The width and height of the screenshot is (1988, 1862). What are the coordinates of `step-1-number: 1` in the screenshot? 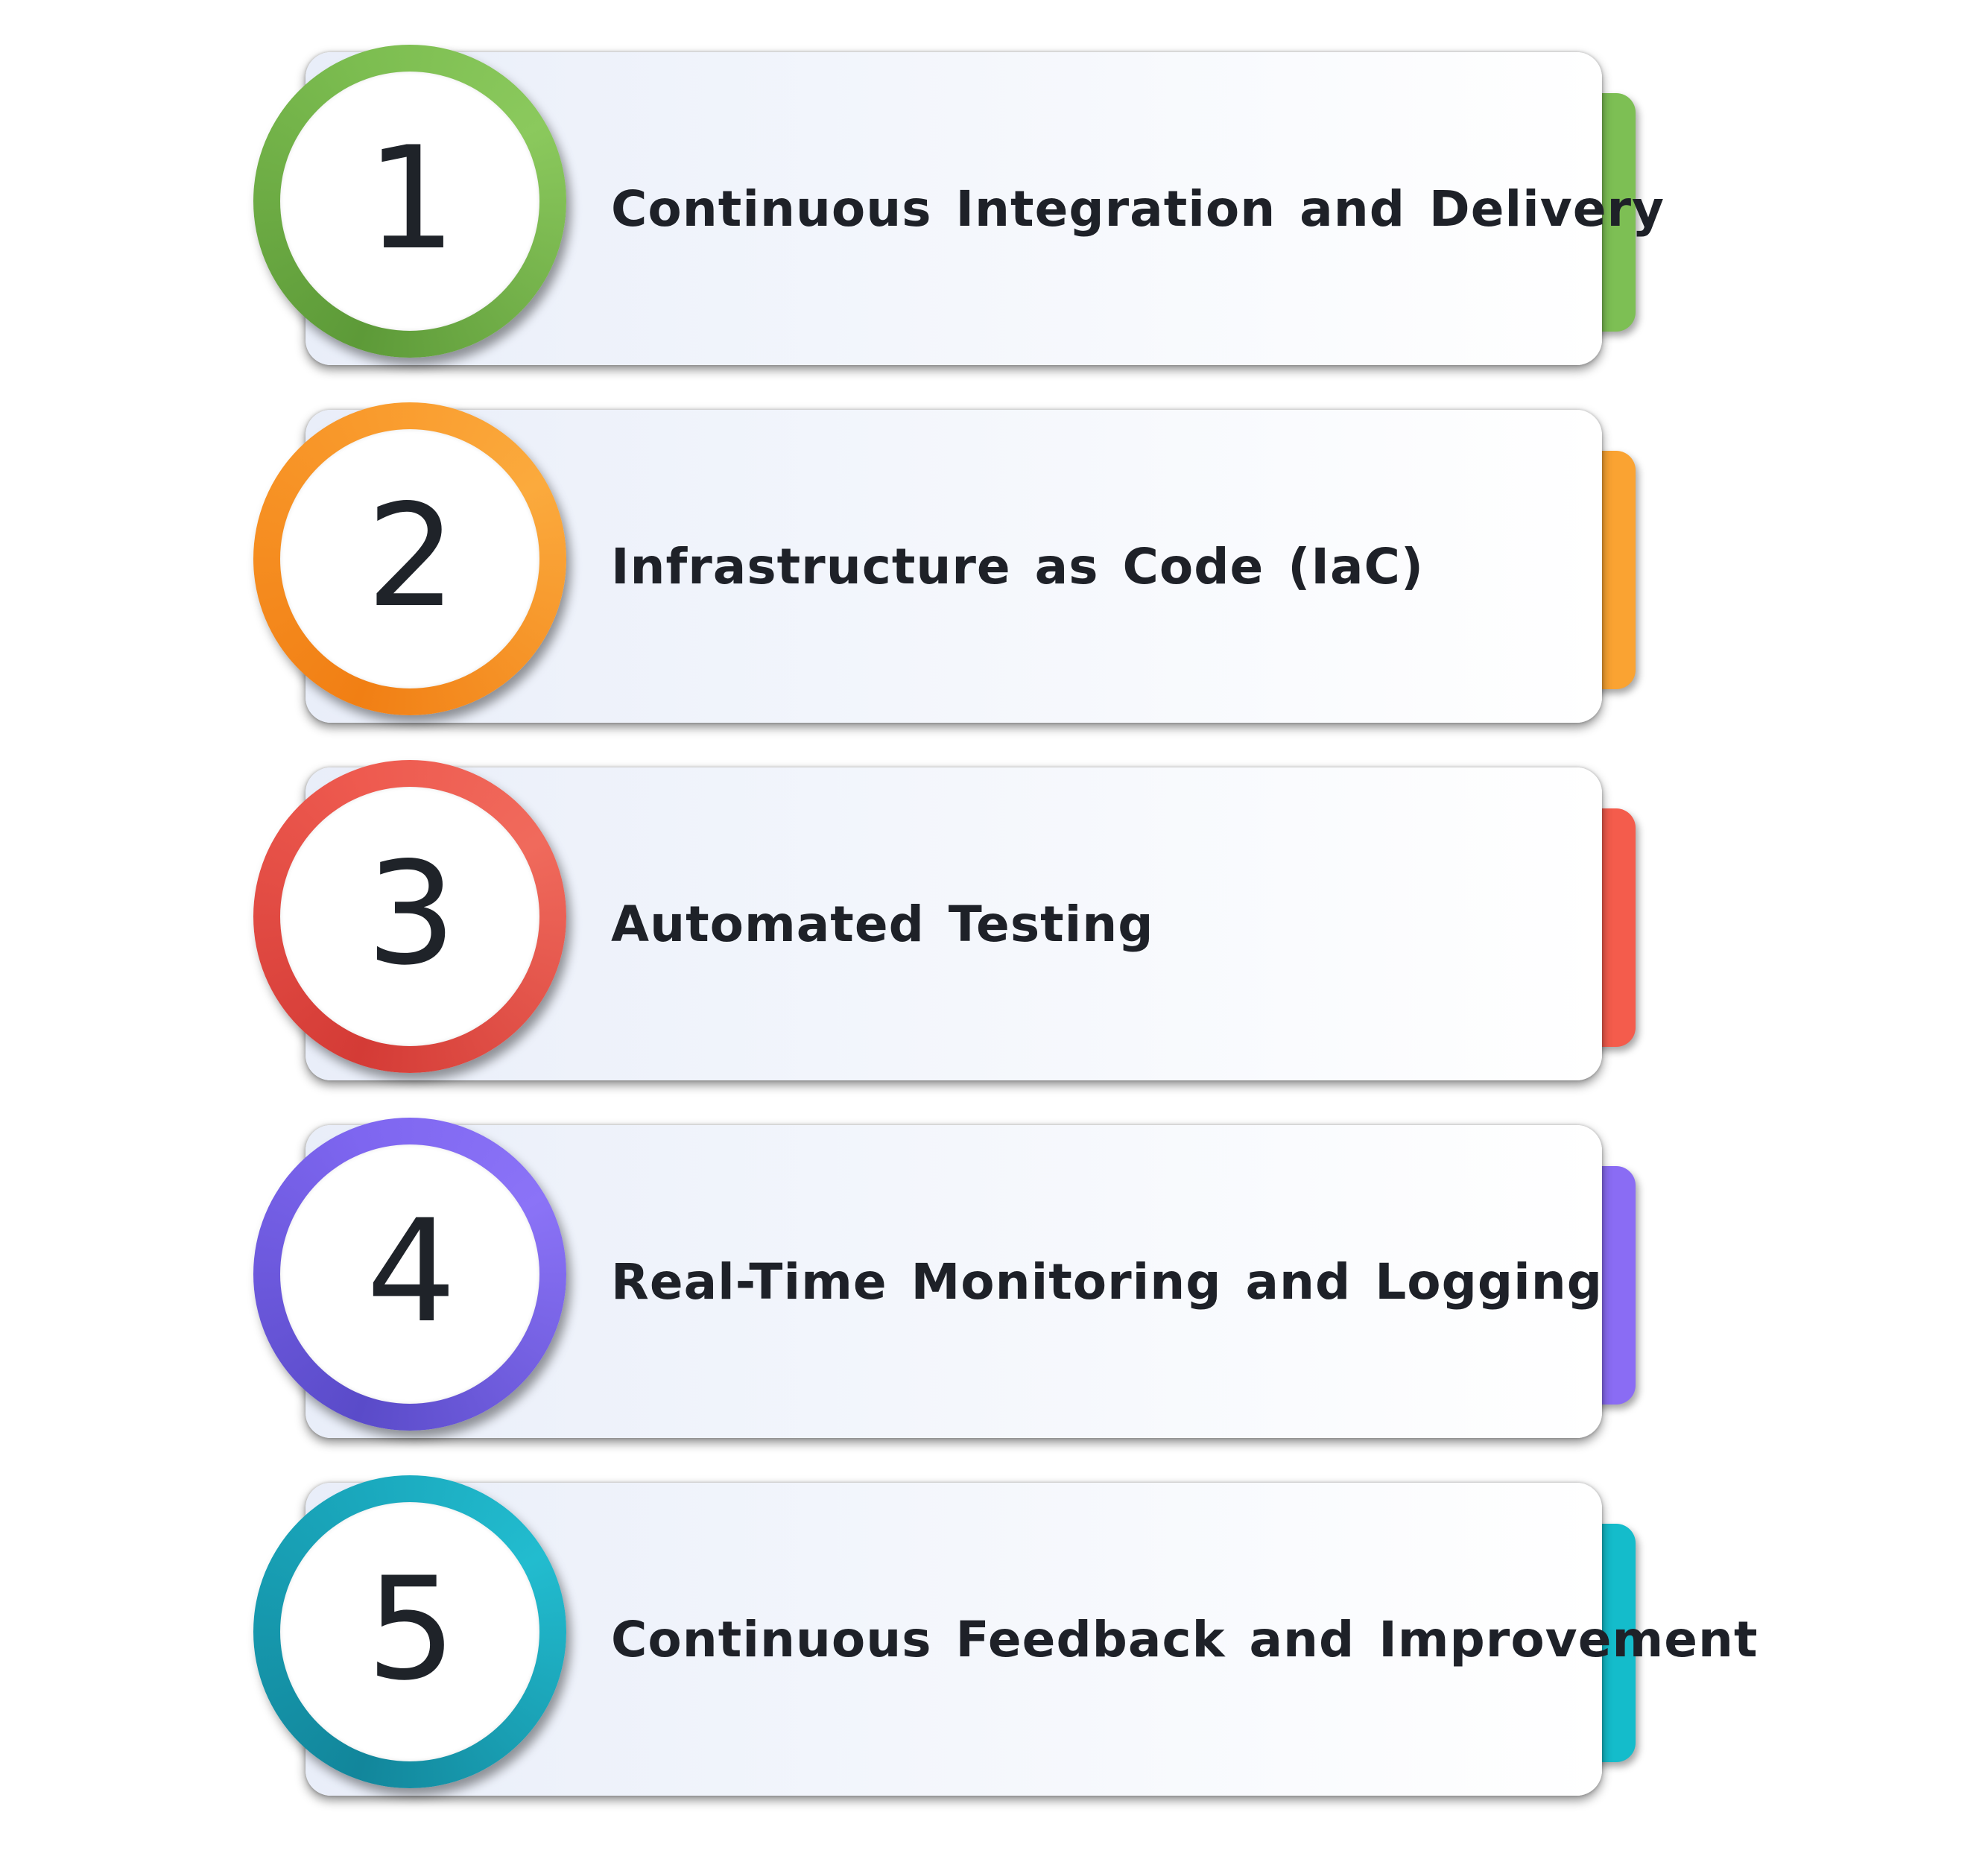 It's located at (411, 198).